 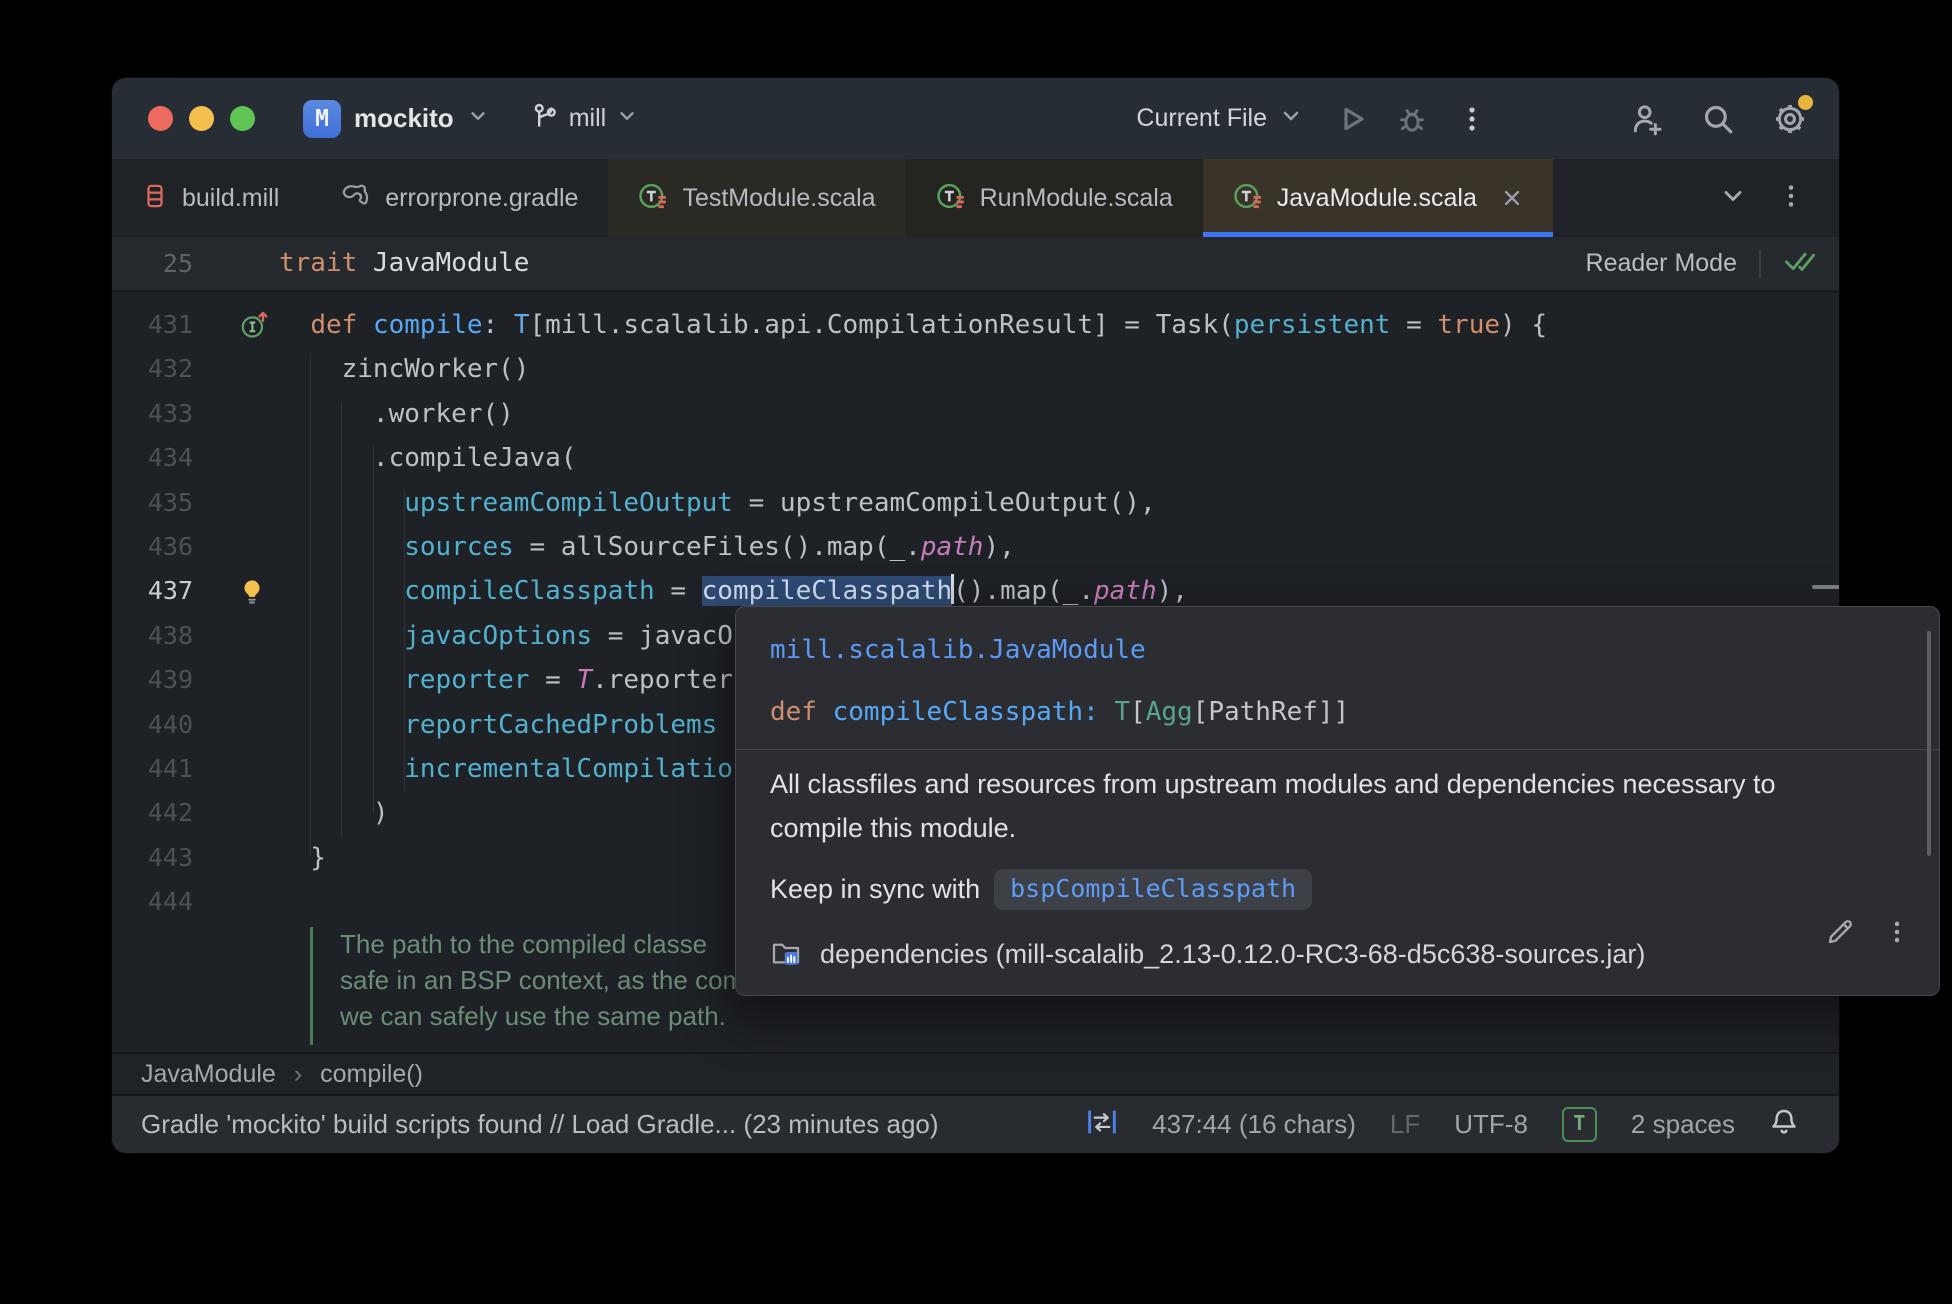 What do you see at coordinates (404, 118) in the screenshot?
I see `project-name: mockito` at bounding box center [404, 118].